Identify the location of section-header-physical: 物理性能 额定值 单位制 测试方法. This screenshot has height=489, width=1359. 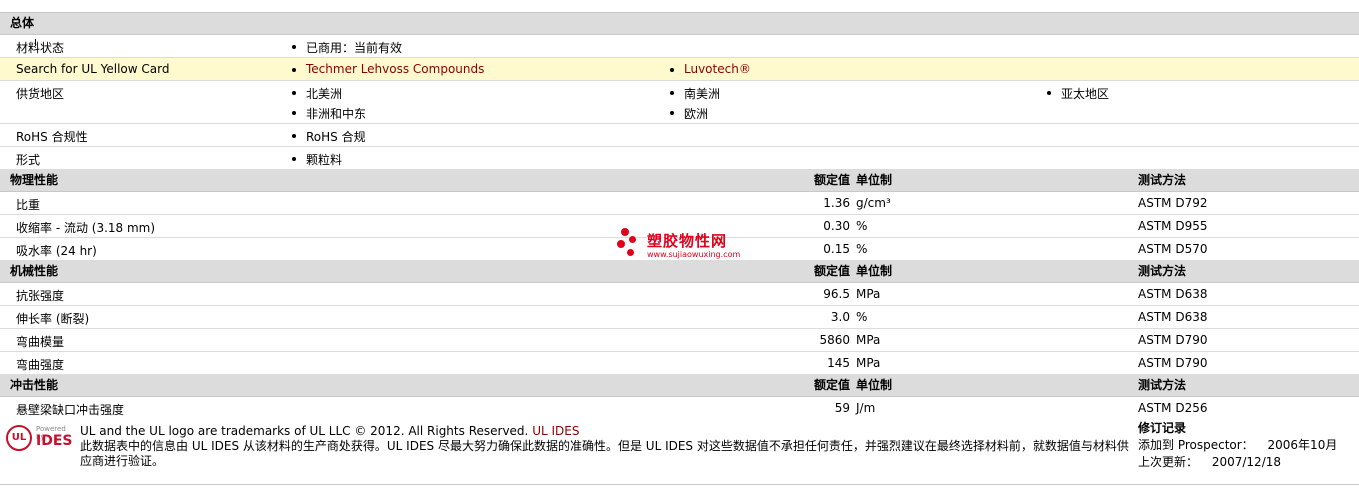
(679, 181).